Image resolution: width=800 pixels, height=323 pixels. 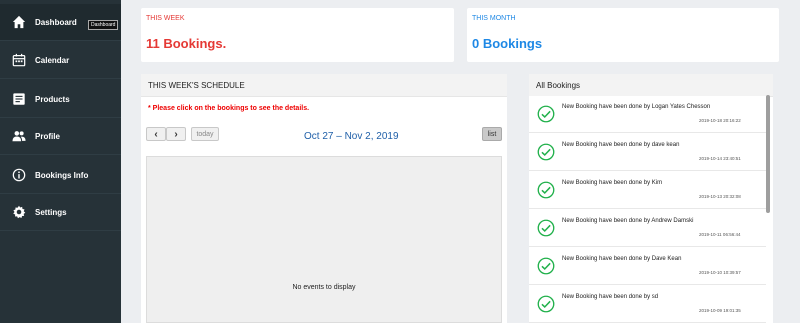 What do you see at coordinates (19, 22) in the screenshot?
I see `home-icon` at bounding box center [19, 22].